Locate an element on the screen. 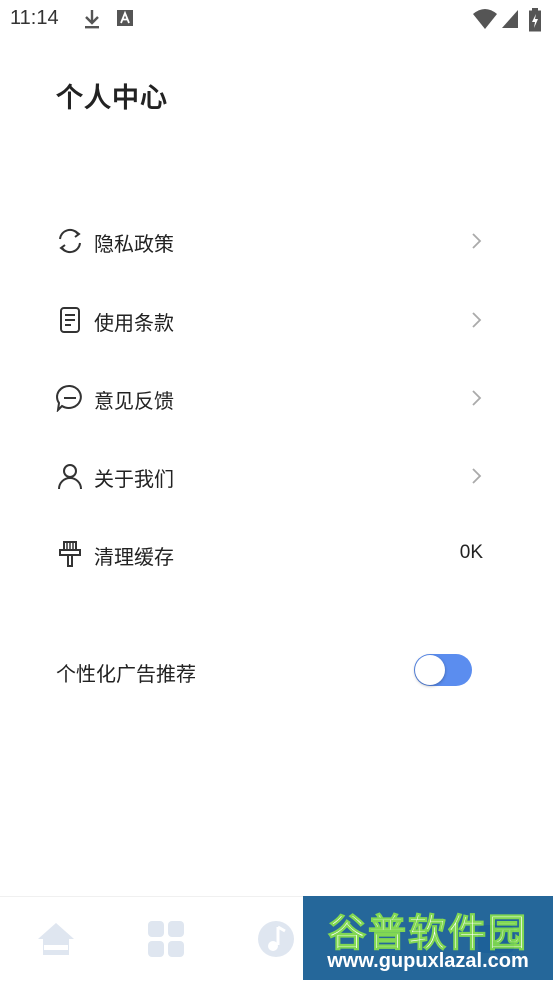  download-icon is located at coordinates (92, 19).